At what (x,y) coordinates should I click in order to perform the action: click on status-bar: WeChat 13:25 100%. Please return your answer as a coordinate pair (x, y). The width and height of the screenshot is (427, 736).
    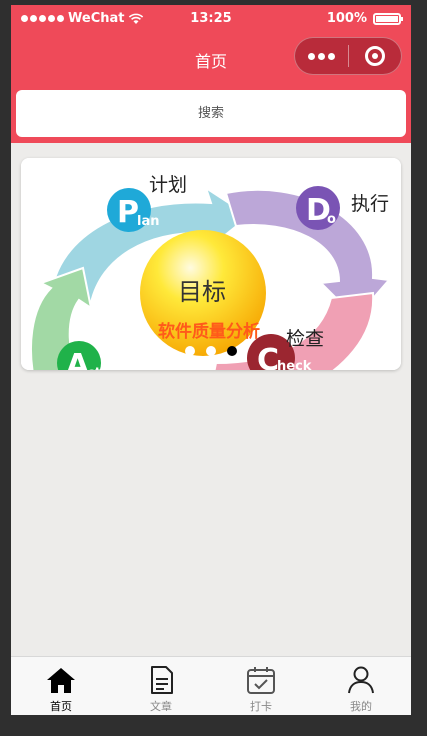
    Looking at the image, I should click on (211, 20).